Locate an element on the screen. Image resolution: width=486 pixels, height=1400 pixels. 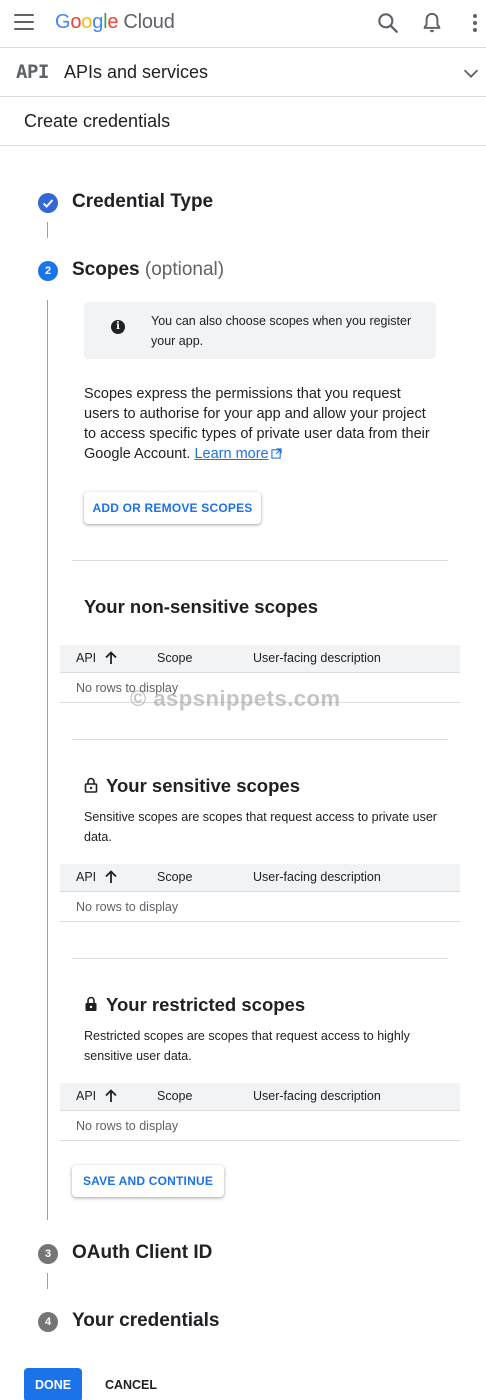
sensitive-scopes-title: Your sensitive scopes is located at coordinates (192, 786).